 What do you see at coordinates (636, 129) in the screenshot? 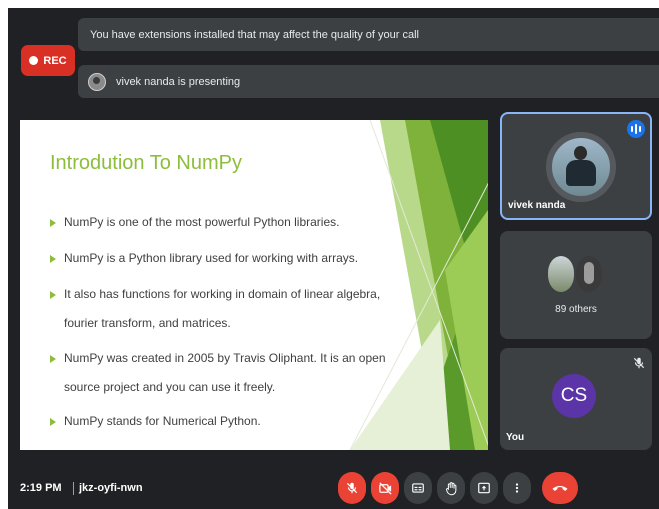
I see `speaking-indicator-icon` at bounding box center [636, 129].